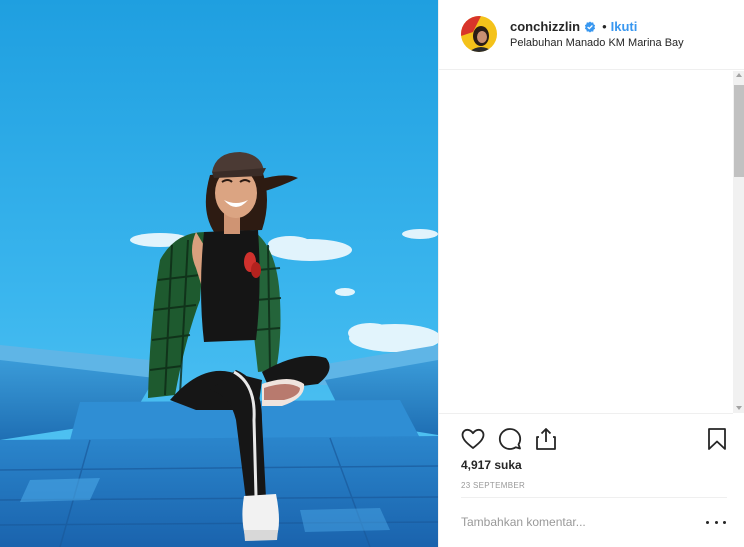 This screenshot has width=744, height=547. What do you see at coordinates (739, 408) in the screenshot?
I see `scroll-down-arrow-icon` at bounding box center [739, 408].